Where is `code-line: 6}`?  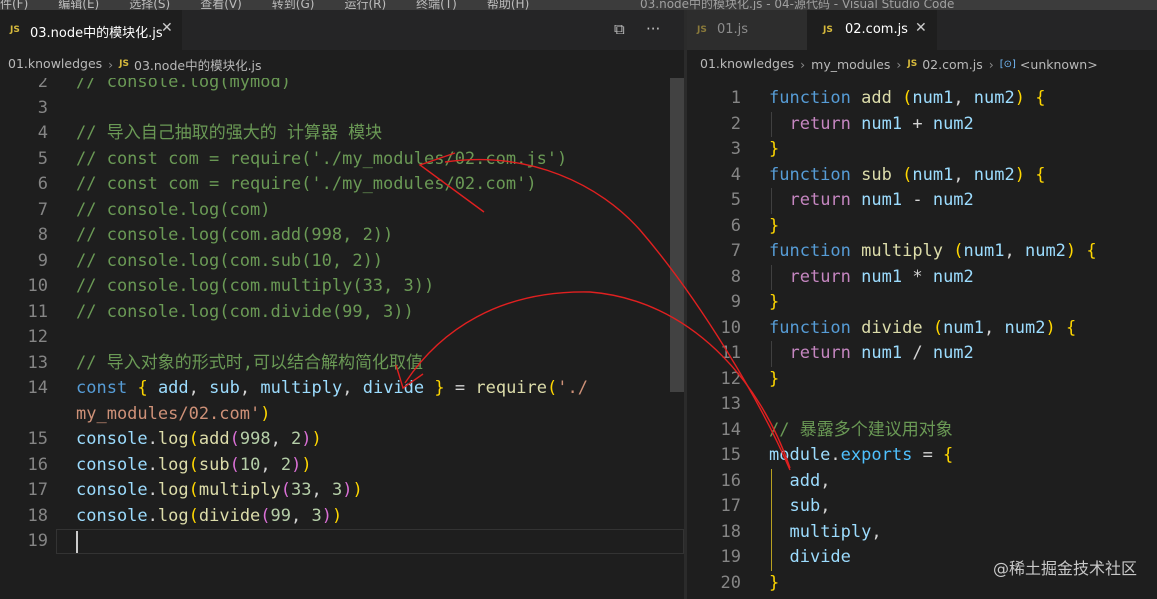 code-line: 6} is located at coordinates (922, 227).